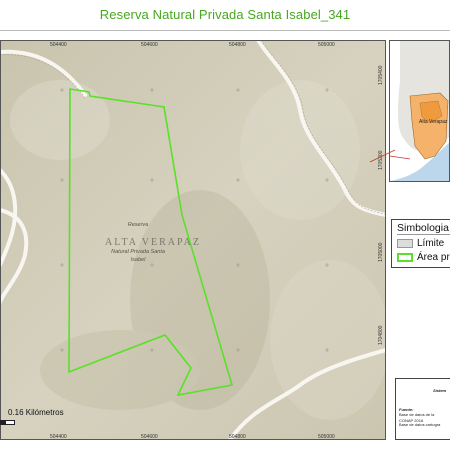 The width and height of the screenshot is (450, 450). I want to click on legend-item-limit: Límite, so click(420, 244).